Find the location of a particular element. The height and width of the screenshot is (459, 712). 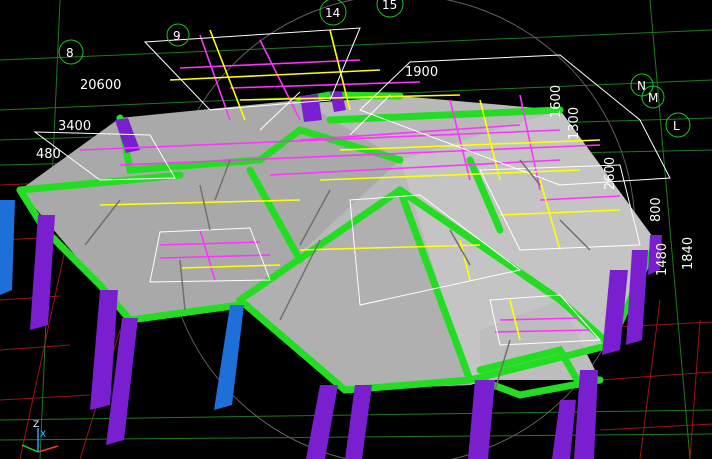

dimension-1300: 1300 is located at coordinates (574, 123).